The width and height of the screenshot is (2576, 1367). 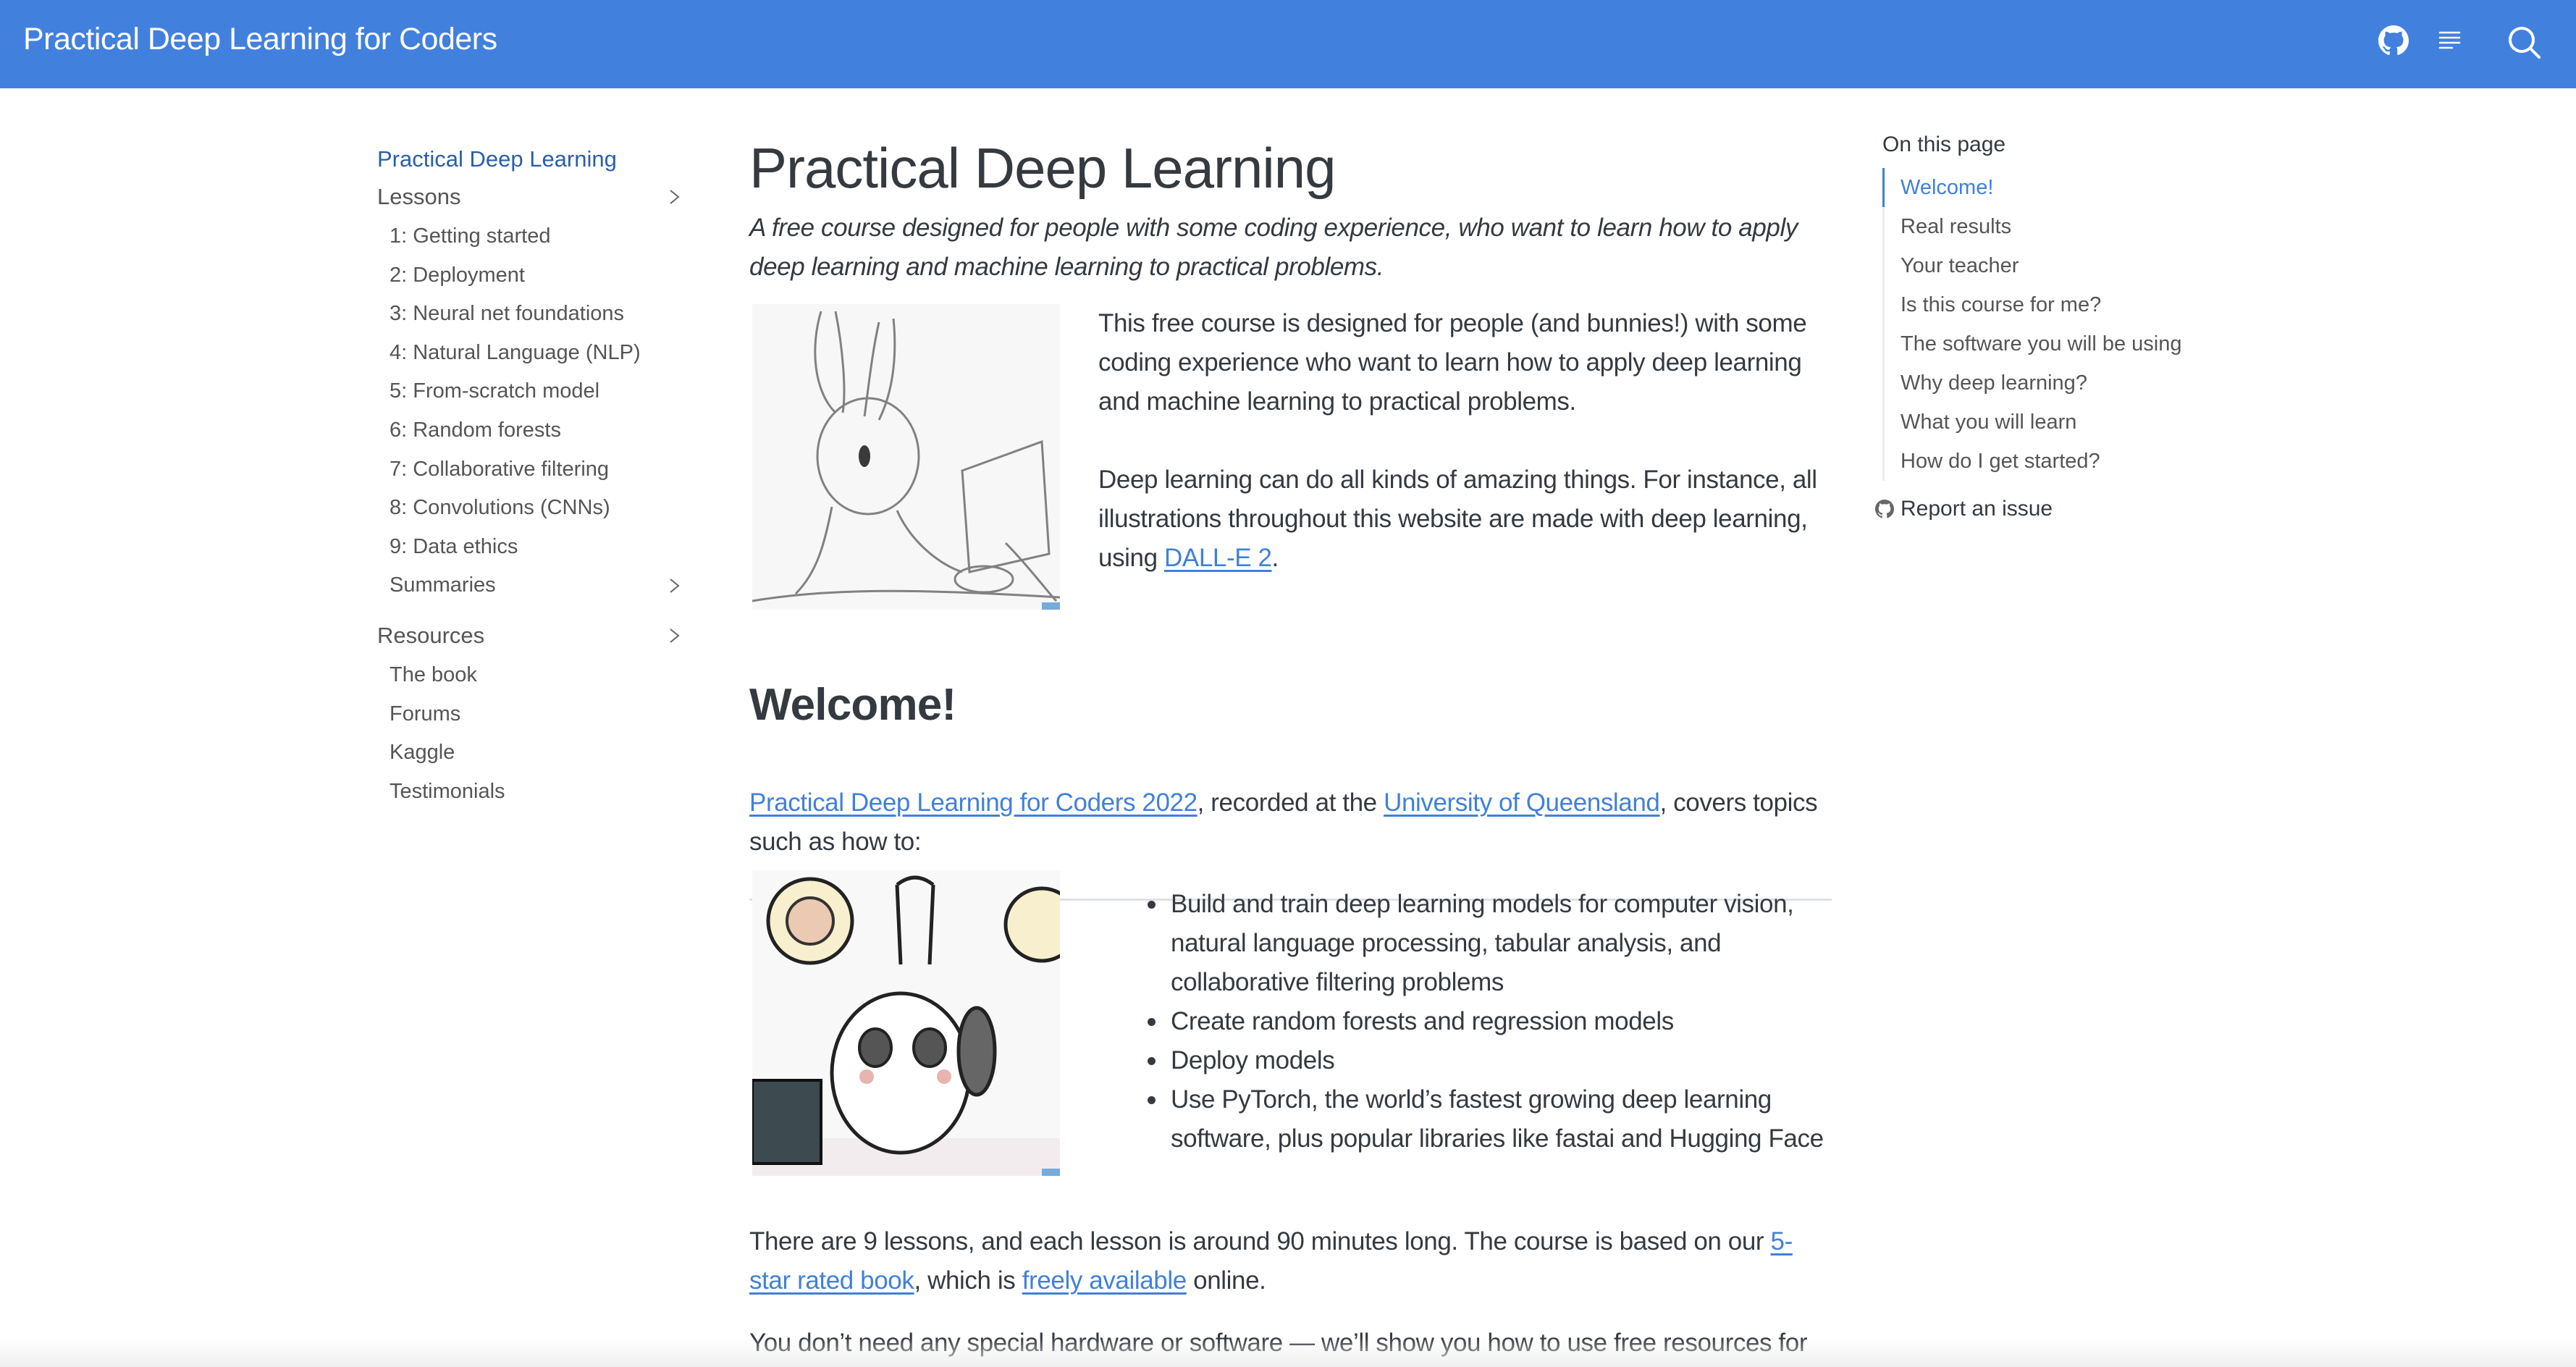 I want to click on sidebar-item-lesson-7: 7: Collaborative filtering, so click(x=533, y=469).